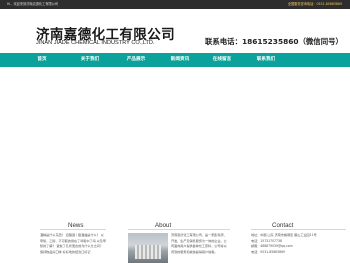 This screenshot has width=350, height=263. Describe the element at coordinates (76, 225) in the screenshot. I see `news-section-title: News` at that location.